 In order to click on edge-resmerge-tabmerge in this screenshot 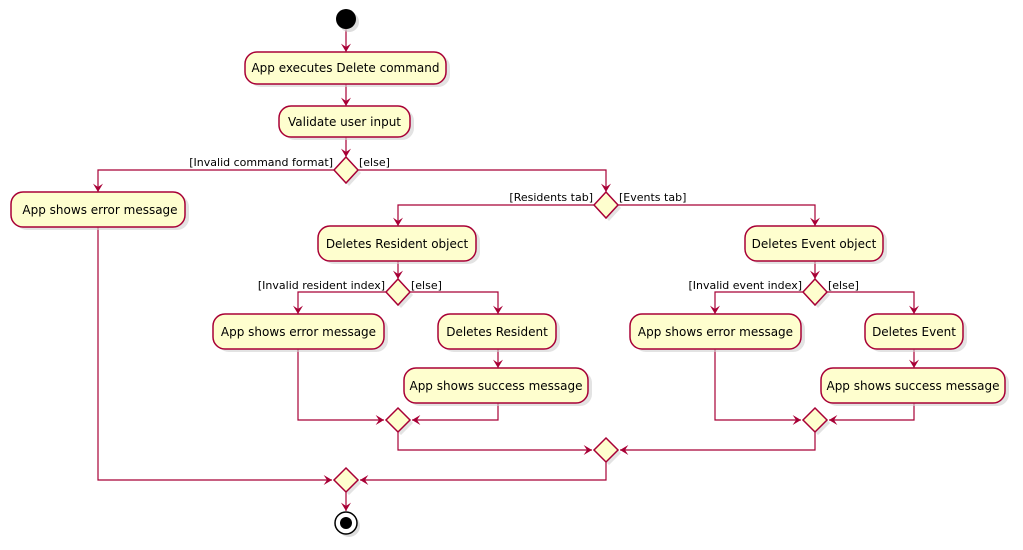, I will do `click(494, 443)`.